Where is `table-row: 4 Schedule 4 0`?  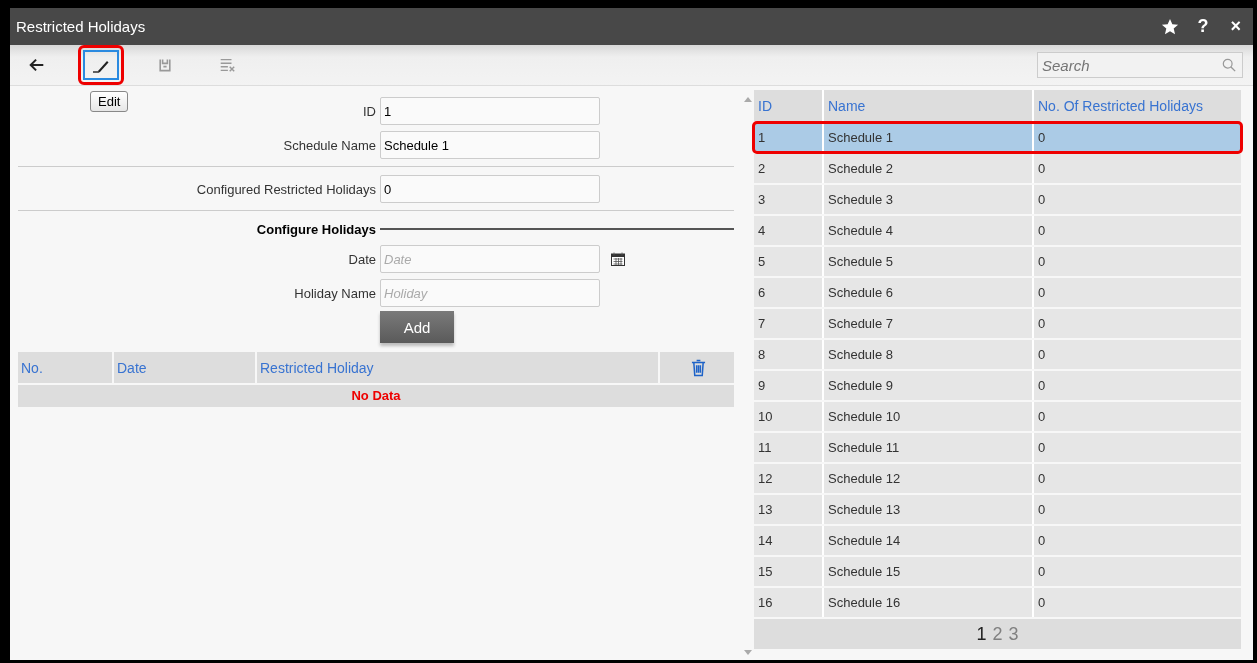 table-row: 4 Schedule 4 0 is located at coordinates (997, 230).